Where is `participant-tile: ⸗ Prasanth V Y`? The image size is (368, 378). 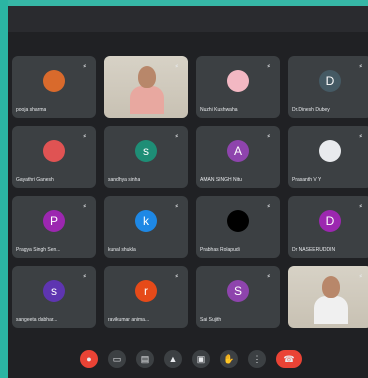
participant-tile: ⸗ Prasanth V Y is located at coordinates (328, 157).